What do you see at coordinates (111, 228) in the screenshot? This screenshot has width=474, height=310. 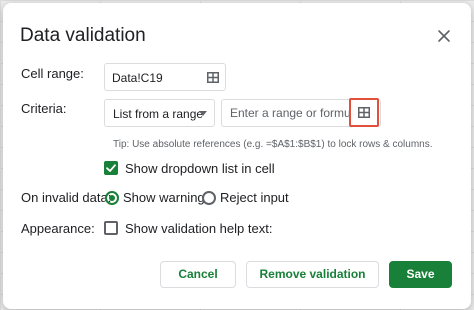 I see `help-text-checkbox` at bounding box center [111, 228].